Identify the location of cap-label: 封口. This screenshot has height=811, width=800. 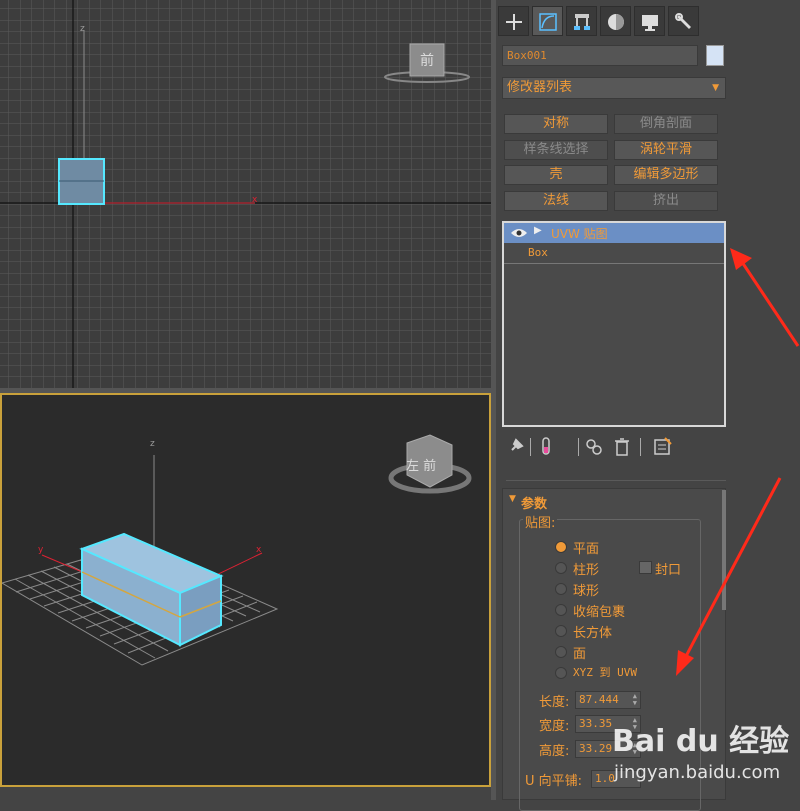
(668, 570).